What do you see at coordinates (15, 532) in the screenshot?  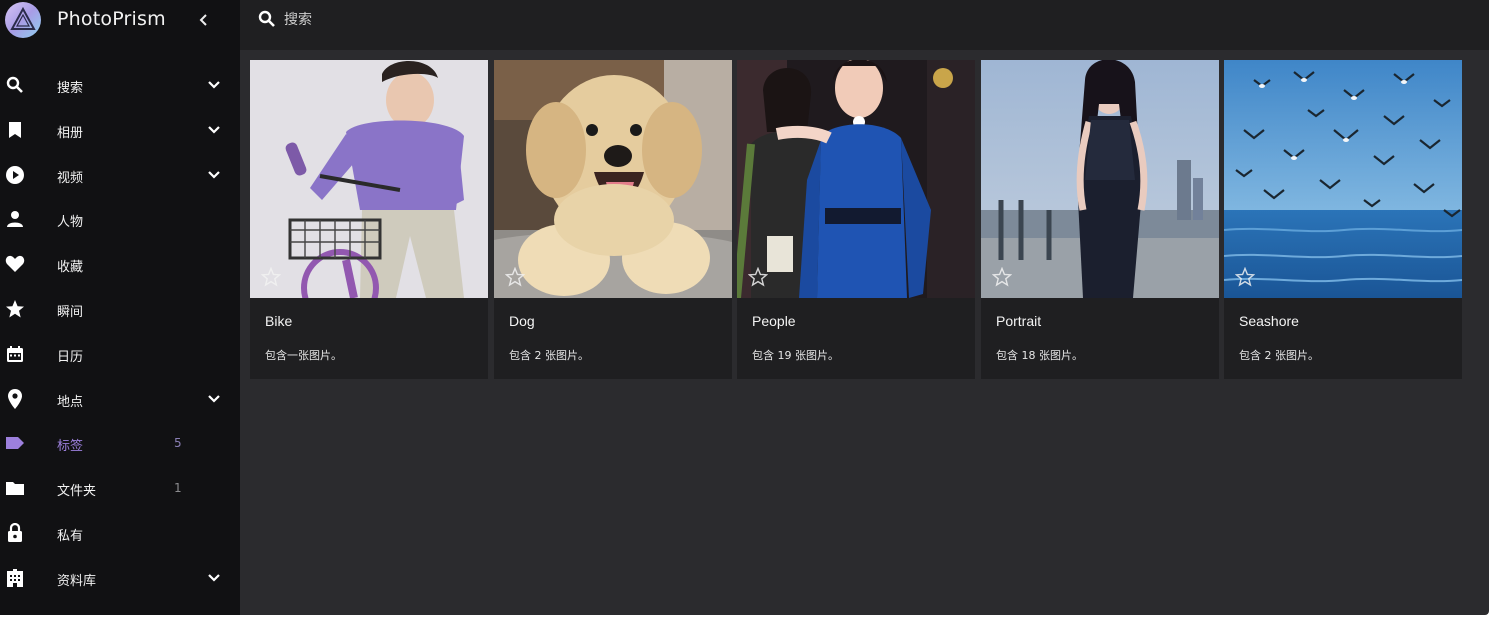 I see `lock-icon` at bounding box center [15, 532].